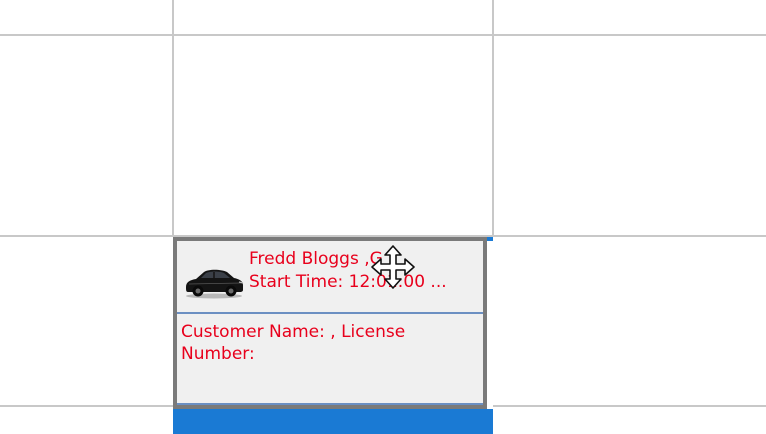  Describe the element at coordinates (333, 421) in the screenshot. I see `appointment-resize-handle` at that location.